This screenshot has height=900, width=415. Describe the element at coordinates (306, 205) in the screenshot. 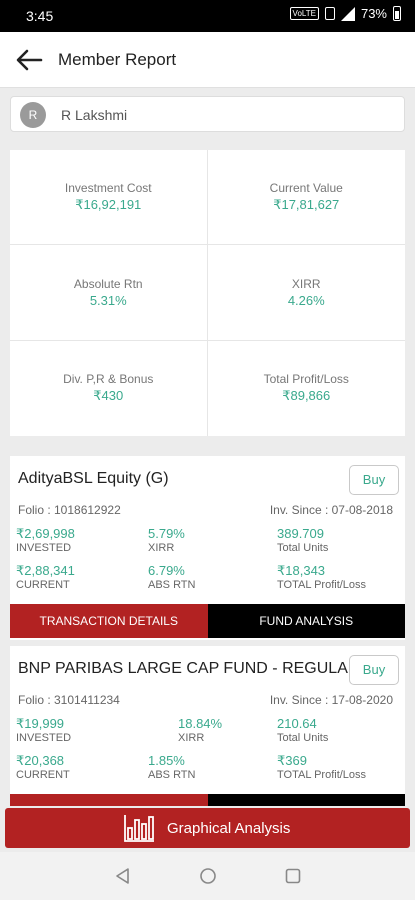

I see `summary-value: ₹17,81,627` at that location.